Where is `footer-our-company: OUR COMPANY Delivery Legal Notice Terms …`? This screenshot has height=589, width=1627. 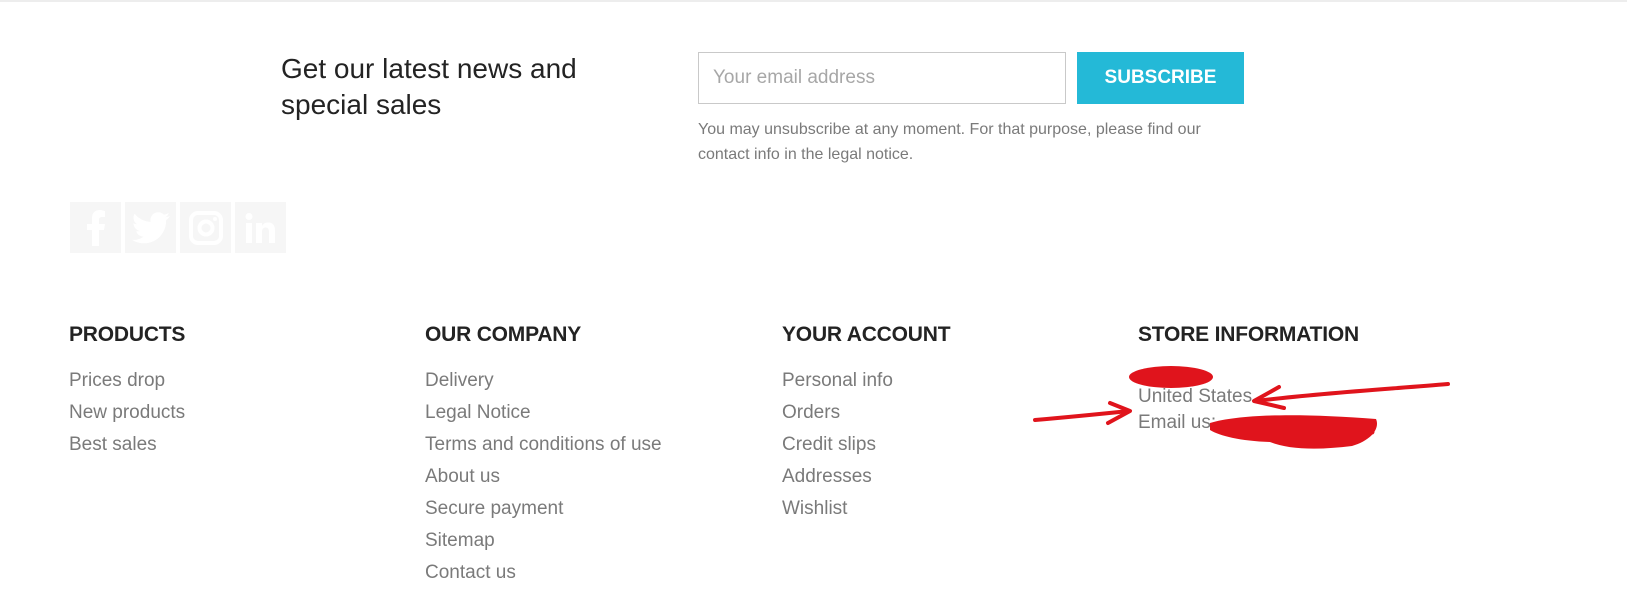 footer-our-company: OUR COMPANY Delivery Legal Notice Terms … is located at coordinates (543, 451).